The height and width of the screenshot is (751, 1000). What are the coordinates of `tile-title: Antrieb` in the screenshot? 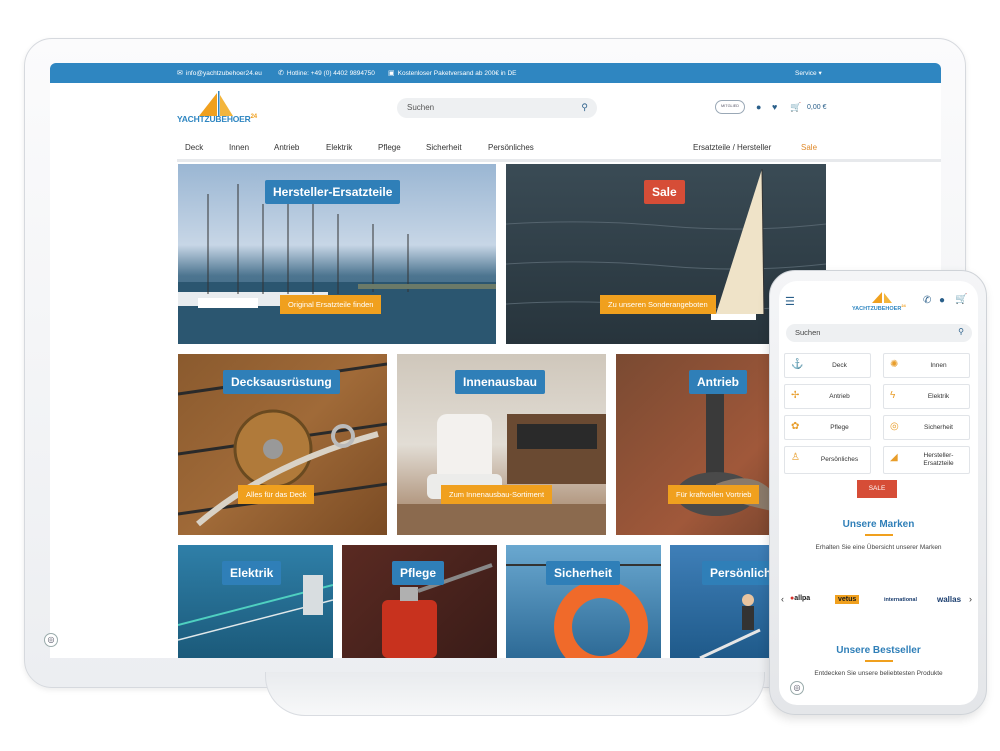 It's located at (718, 382).